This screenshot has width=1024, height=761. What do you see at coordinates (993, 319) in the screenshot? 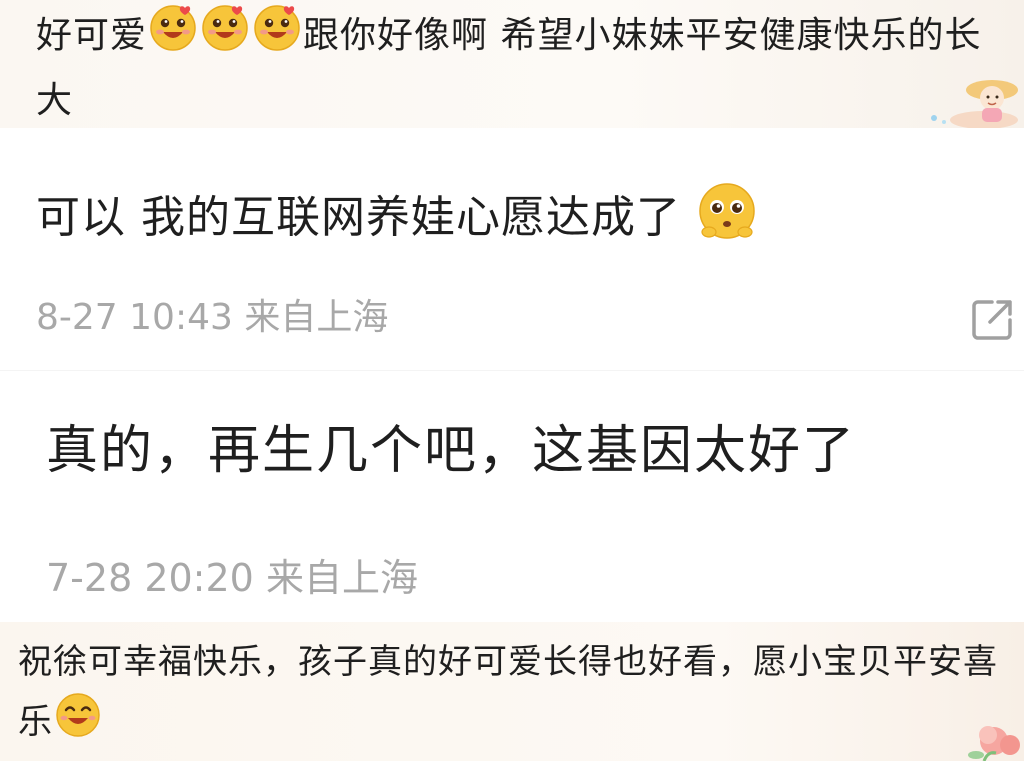
I see `share-icon` at bounding box center [993, 319].